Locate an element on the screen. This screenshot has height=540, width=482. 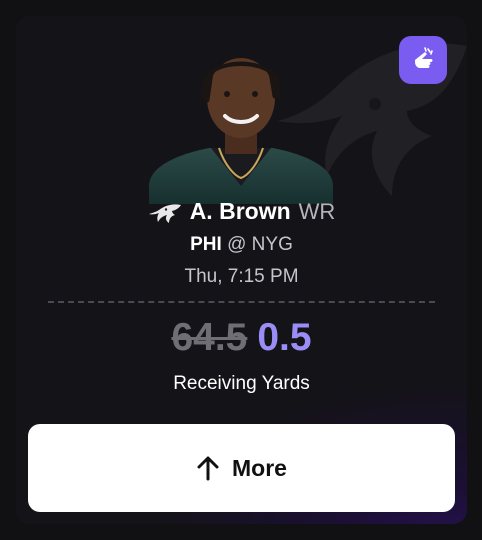
player-name: A. Brown is located at coordinates (240, 211).